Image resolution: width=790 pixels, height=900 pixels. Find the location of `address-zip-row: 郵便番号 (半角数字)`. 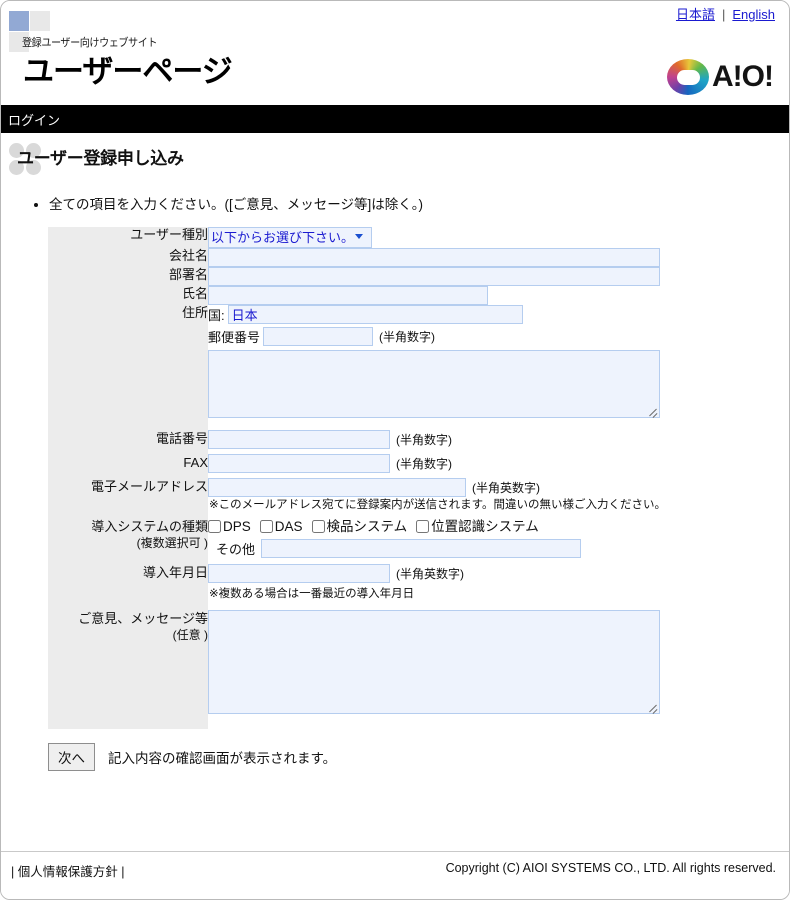

address-zip-row: 郵便番号 (半角数字) is located at coordinates (459, 336).